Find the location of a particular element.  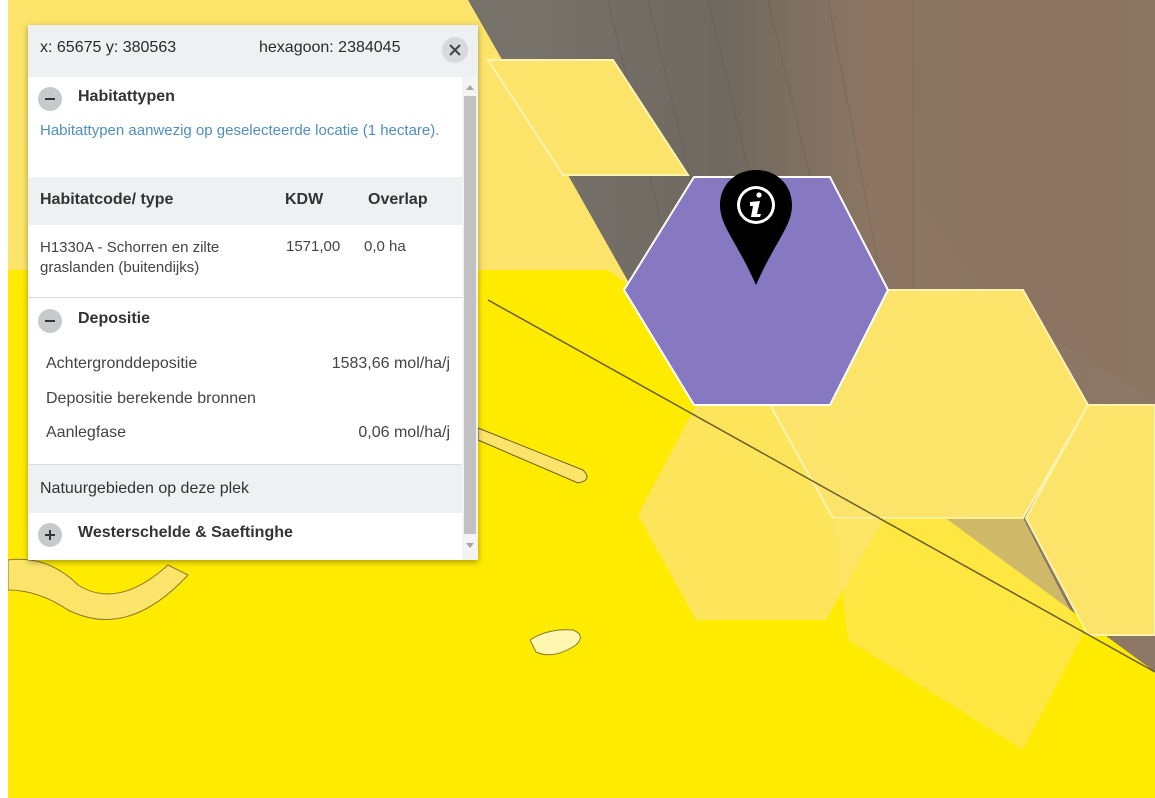

close-icon is located at coordinates (455, 50).